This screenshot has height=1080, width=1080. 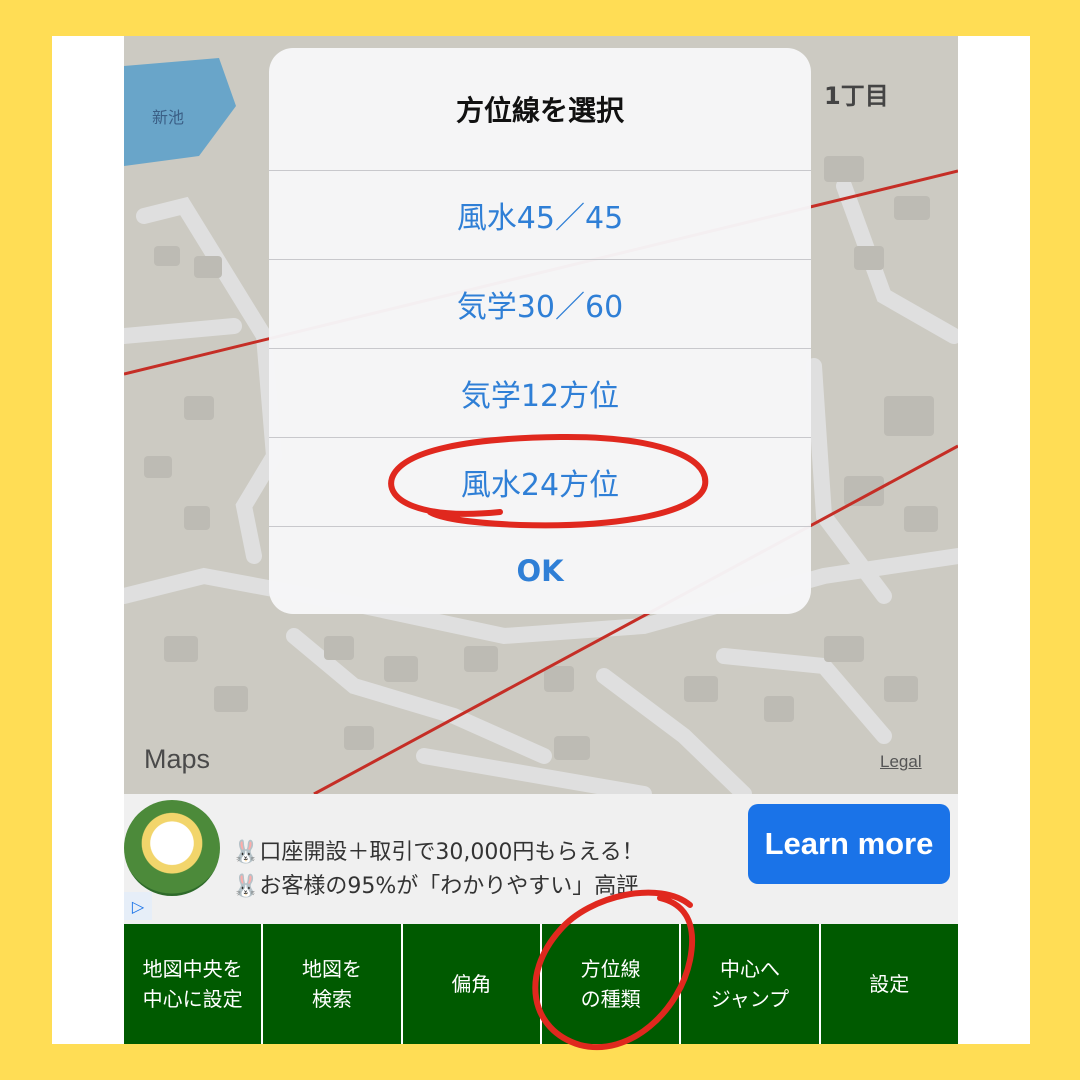 I want to click on maps-attribution: Maps, so click(x=177, y=759).